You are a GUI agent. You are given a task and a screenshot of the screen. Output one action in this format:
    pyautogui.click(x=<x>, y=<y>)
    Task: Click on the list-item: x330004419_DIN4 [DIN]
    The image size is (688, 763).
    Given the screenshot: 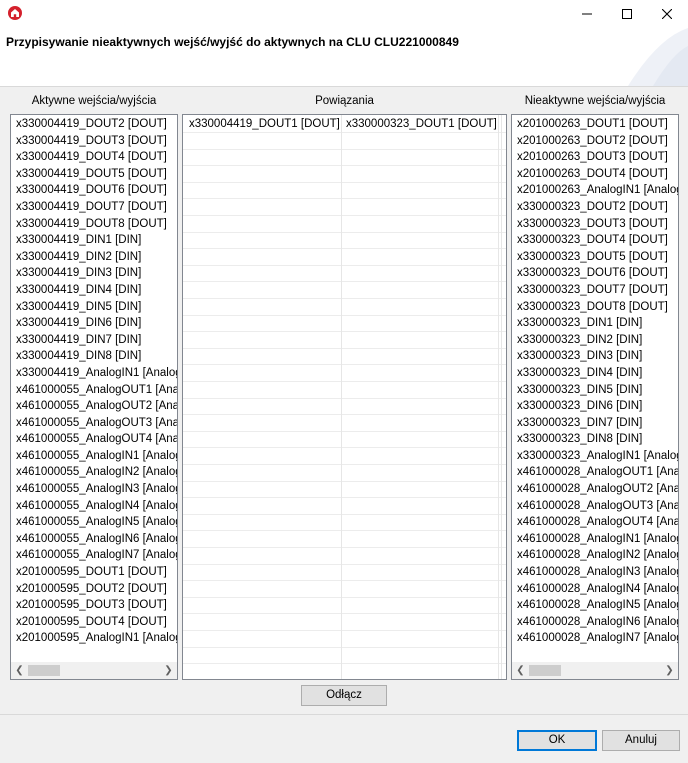 What is the action you would take?
    pyautogui.click(x=94, y=290)
    